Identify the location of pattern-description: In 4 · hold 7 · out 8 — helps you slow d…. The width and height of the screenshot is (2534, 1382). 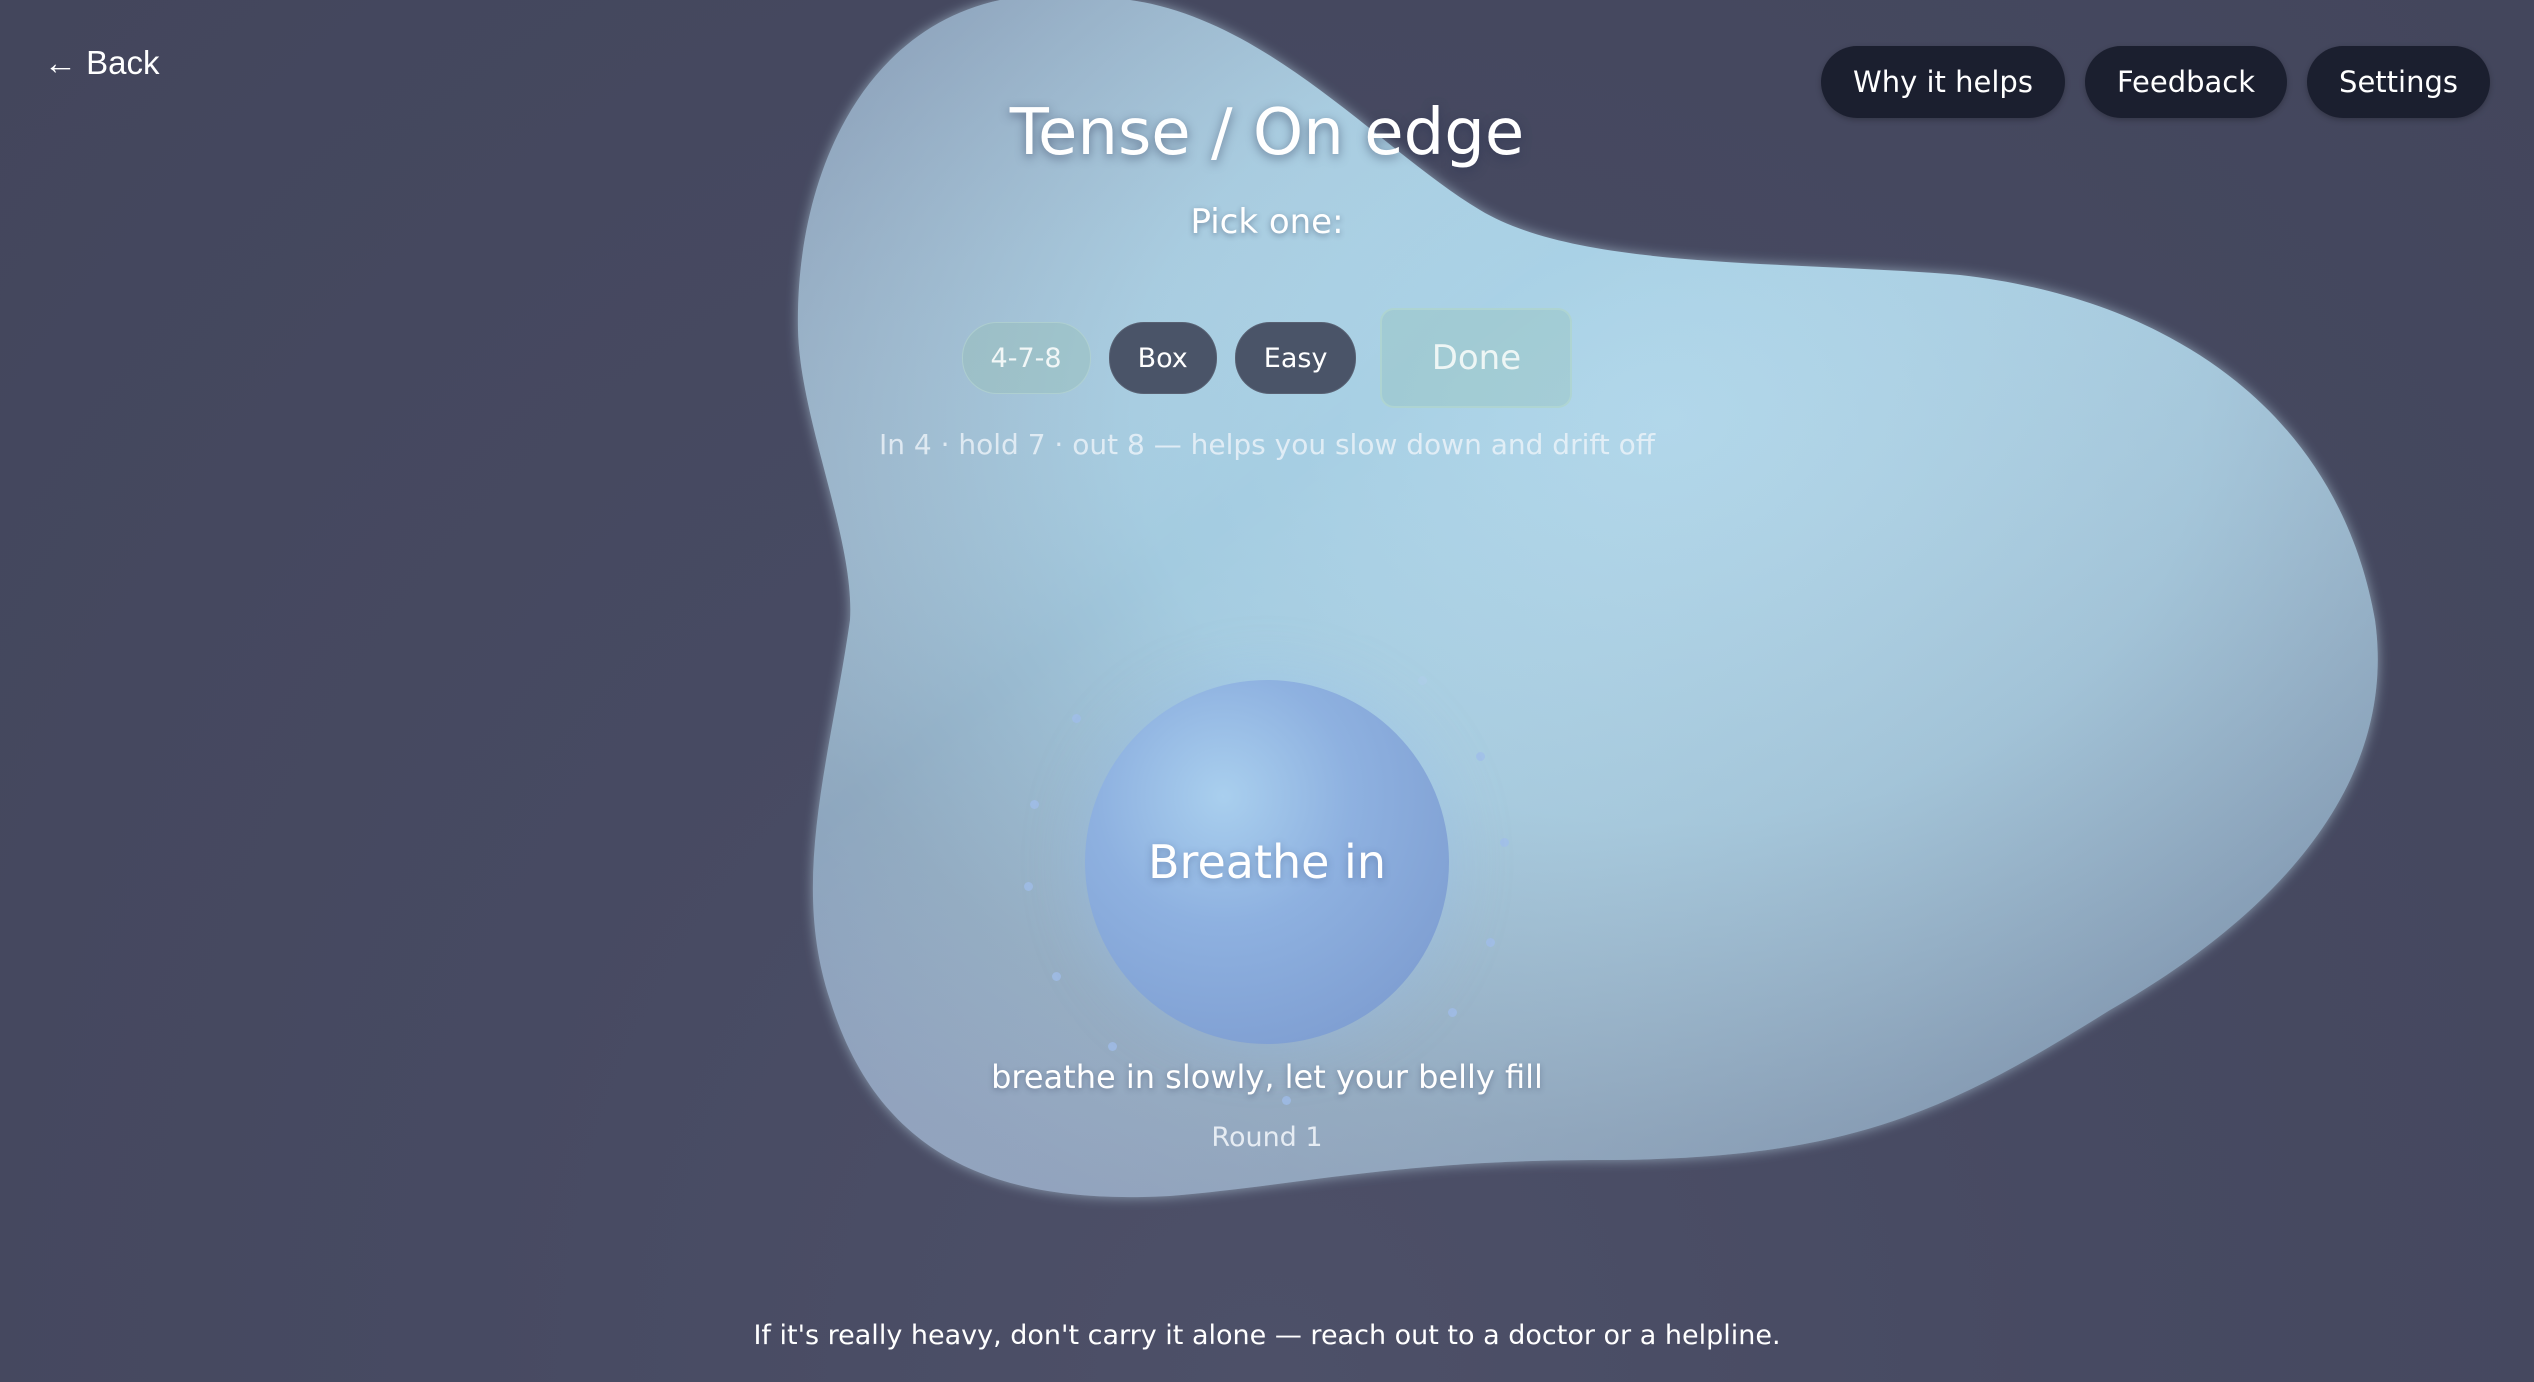
(1267, 444).